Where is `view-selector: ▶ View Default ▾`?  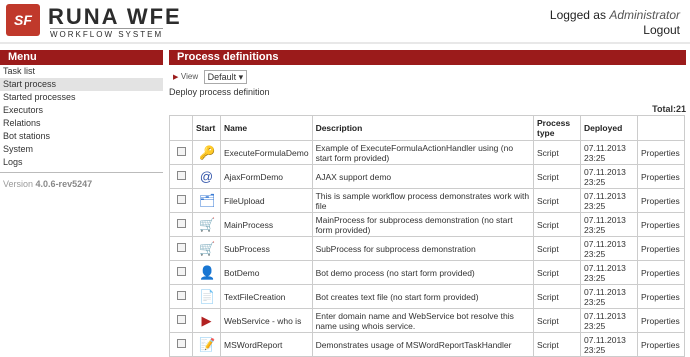
view-selector: ▶ View Default ▾ is located at coordinates (427, 77).